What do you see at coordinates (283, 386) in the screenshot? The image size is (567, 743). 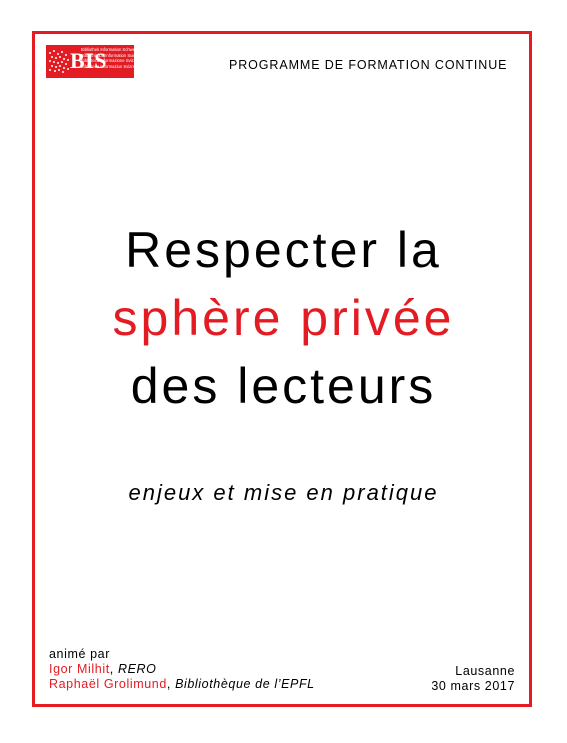 I see `title-line-3: des lecteurs` at bounding box center [283, 386].